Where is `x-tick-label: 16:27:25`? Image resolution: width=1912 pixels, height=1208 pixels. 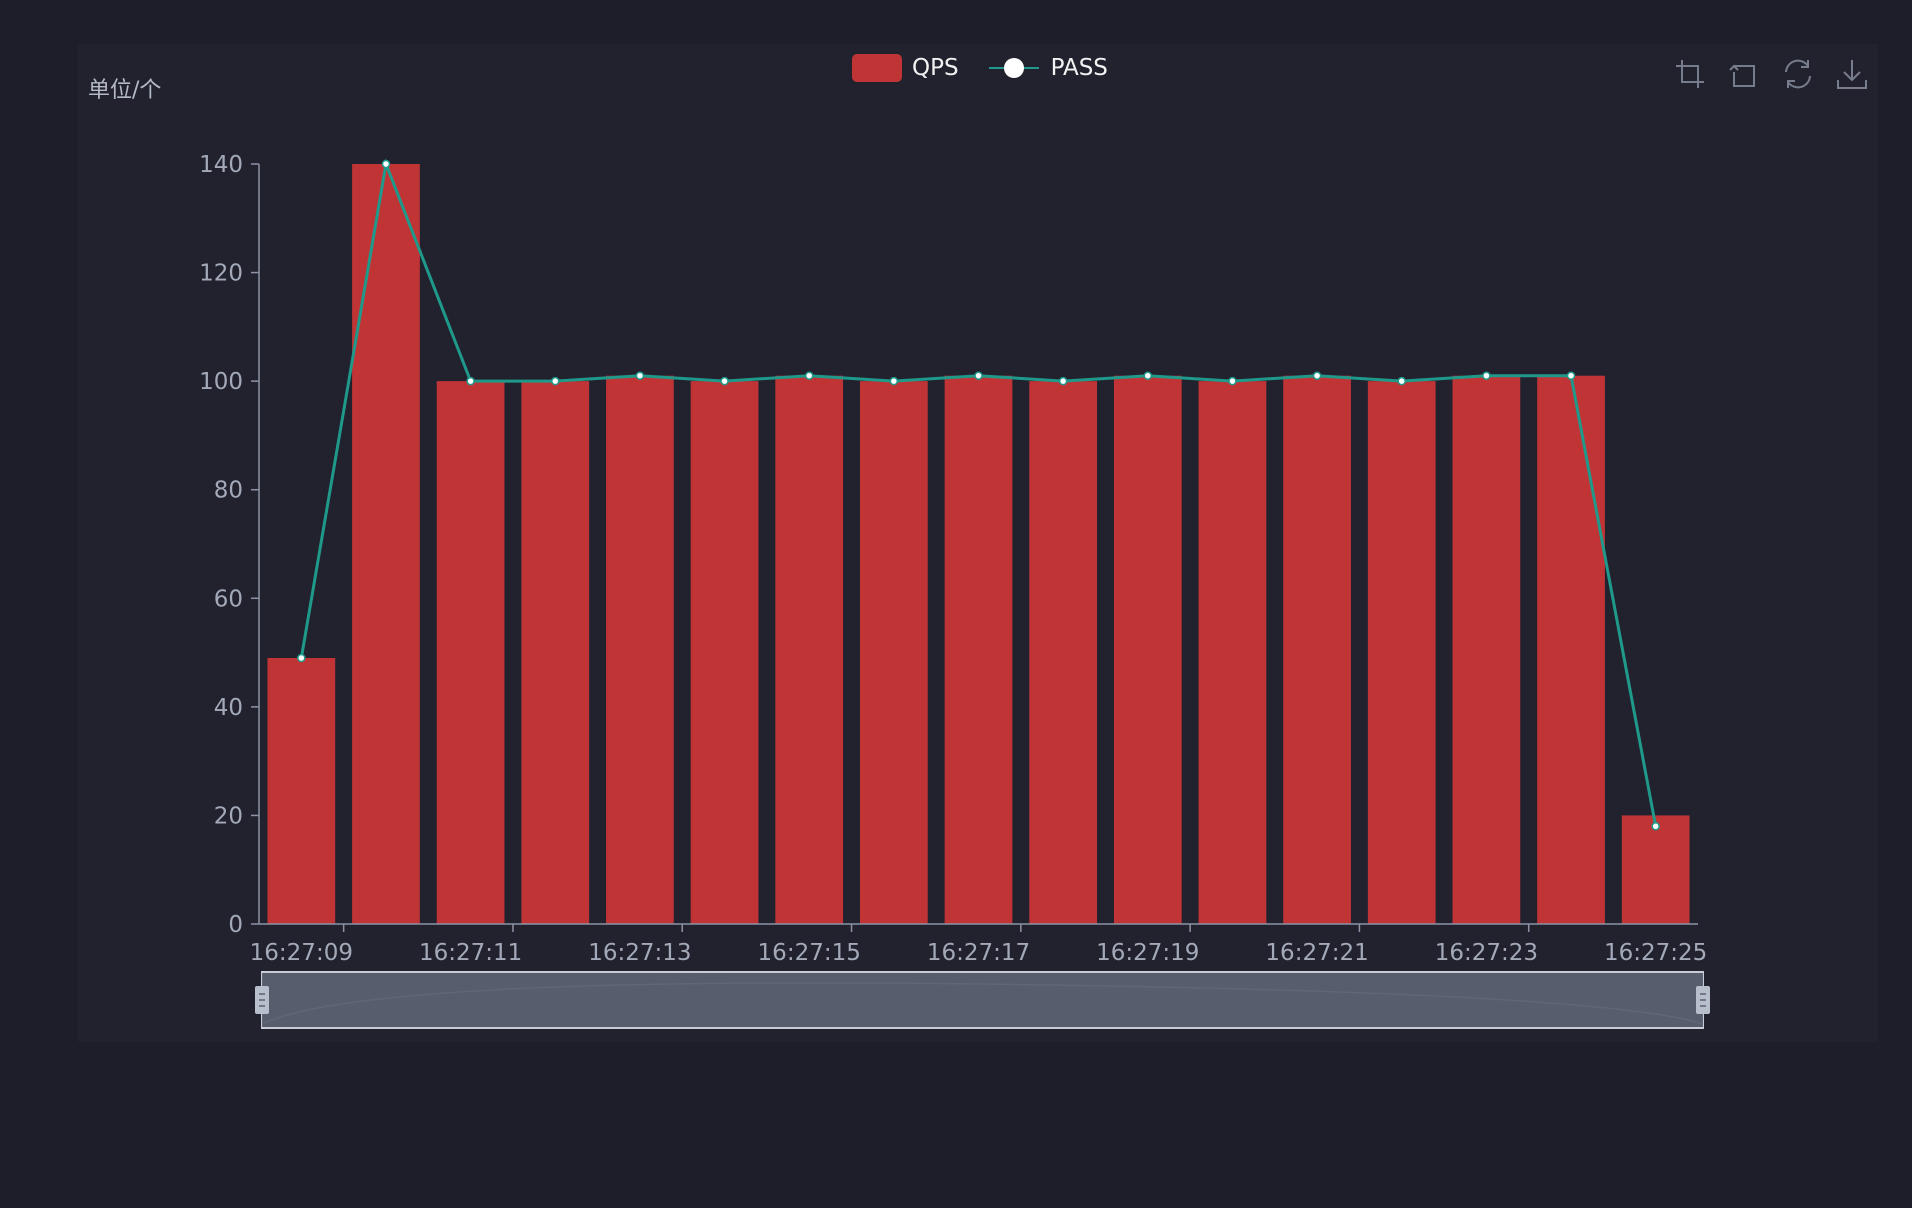
x-tick-label: 16:27:25 is located at coordinates (1655, 953).